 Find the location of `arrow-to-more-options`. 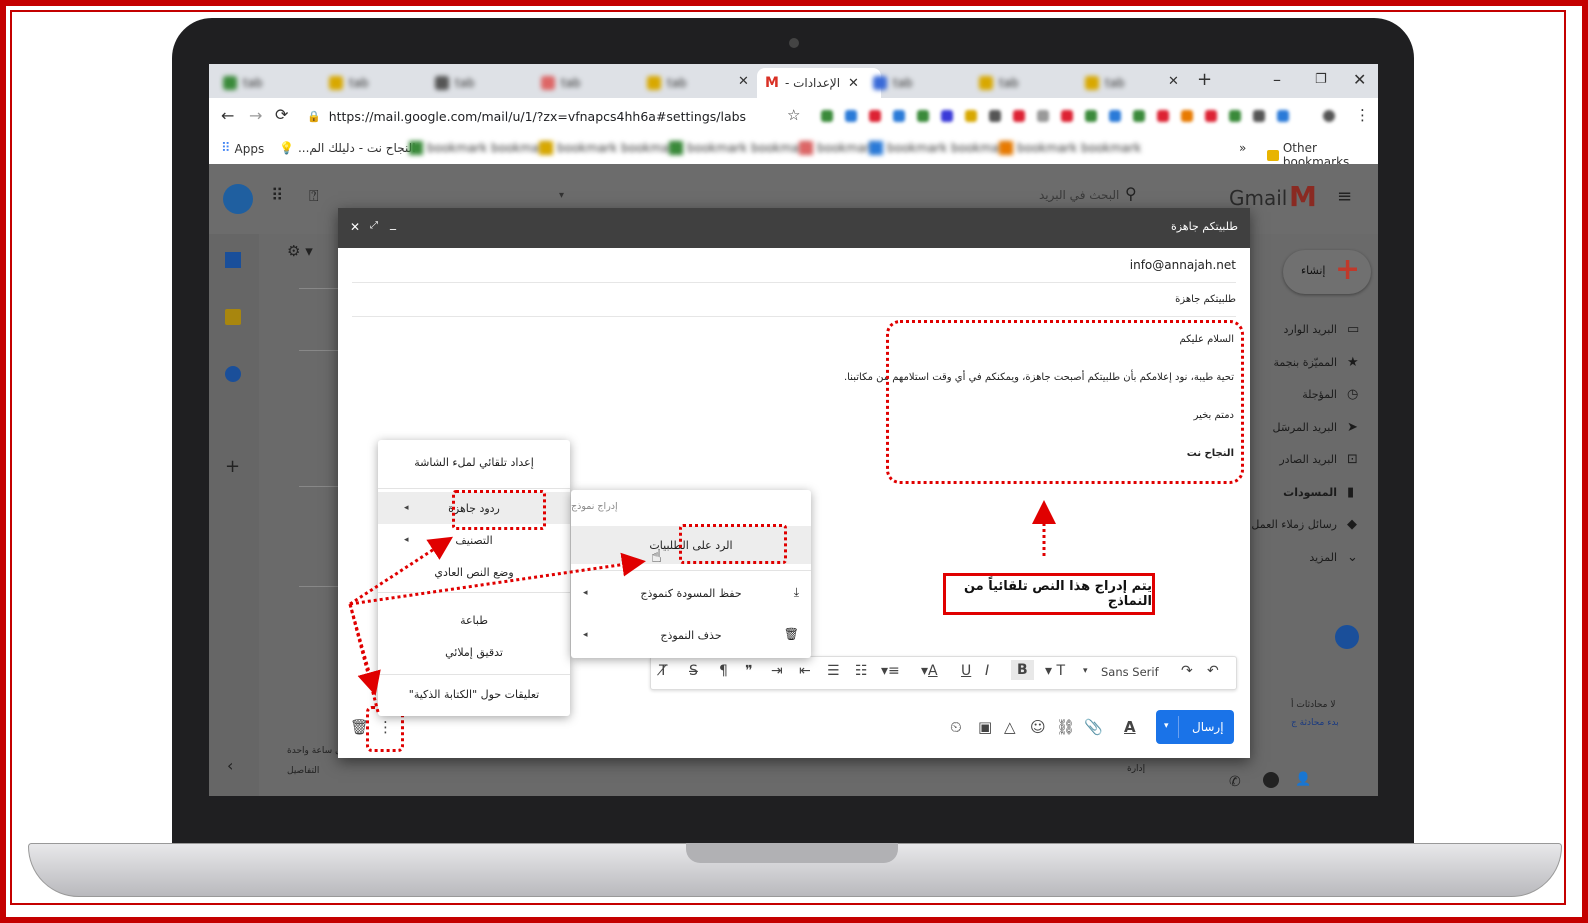

arrow-to-more-options is located at coordinates (364, 649).